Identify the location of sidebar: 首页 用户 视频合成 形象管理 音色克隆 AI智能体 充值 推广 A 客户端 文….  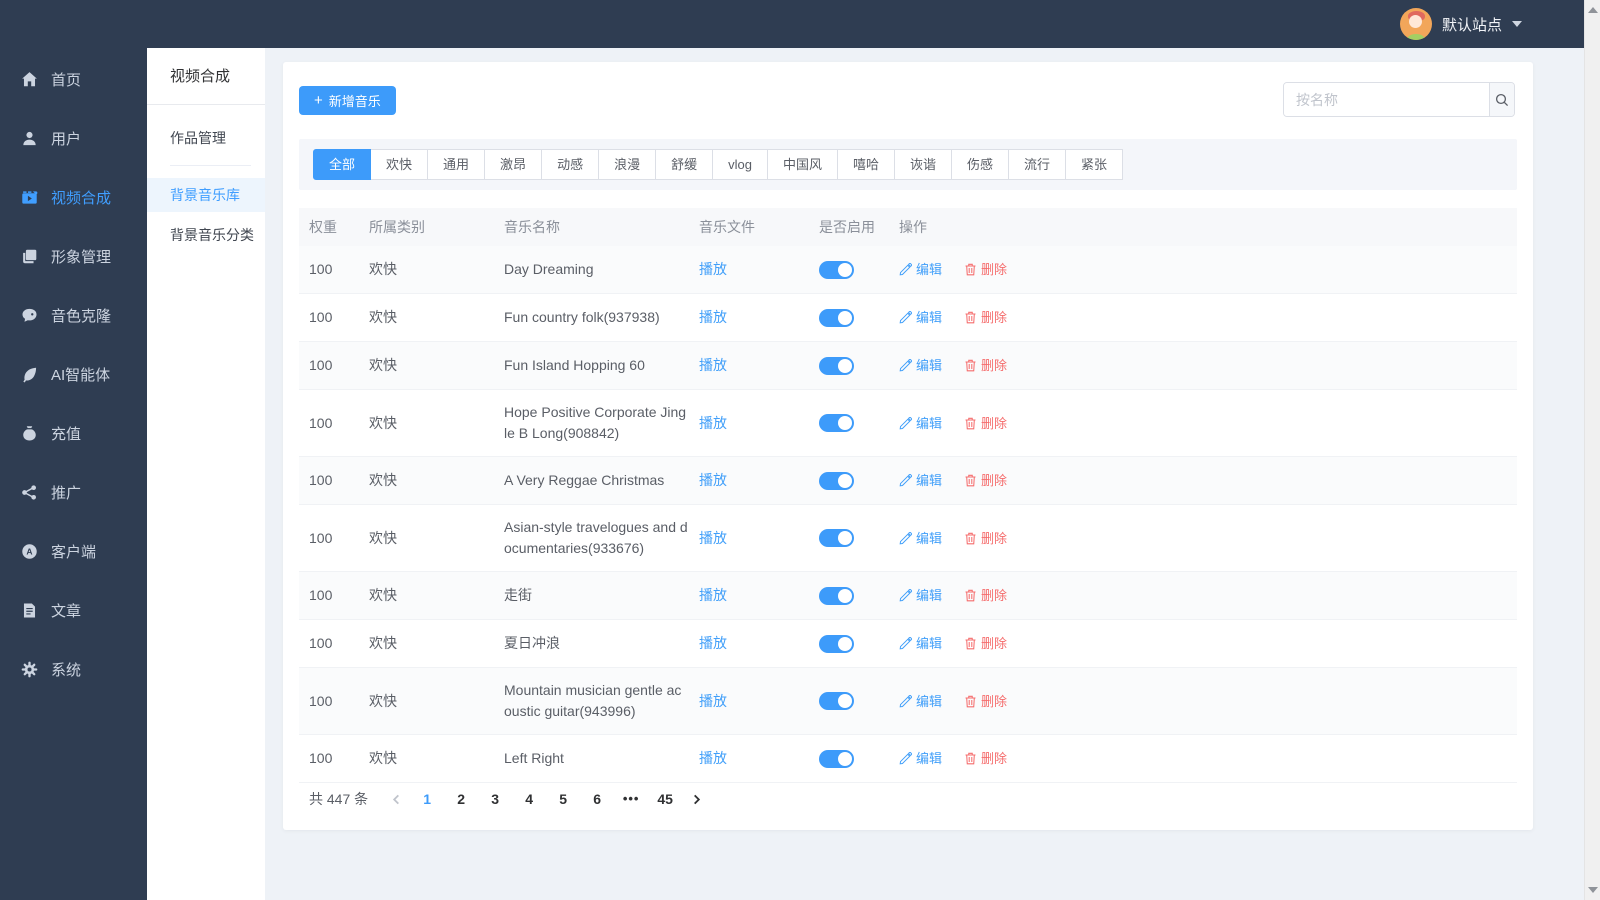
(73, 474).